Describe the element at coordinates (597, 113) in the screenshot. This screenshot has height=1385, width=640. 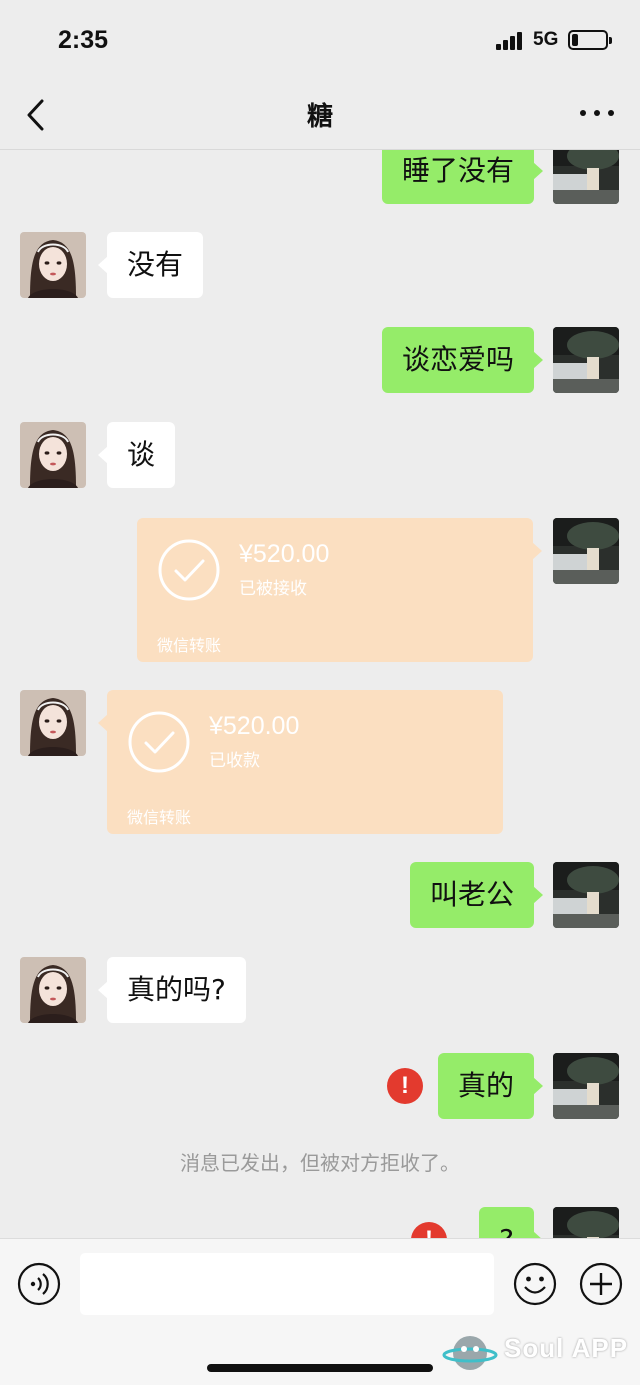
I see `more-dots-icon` at that location.